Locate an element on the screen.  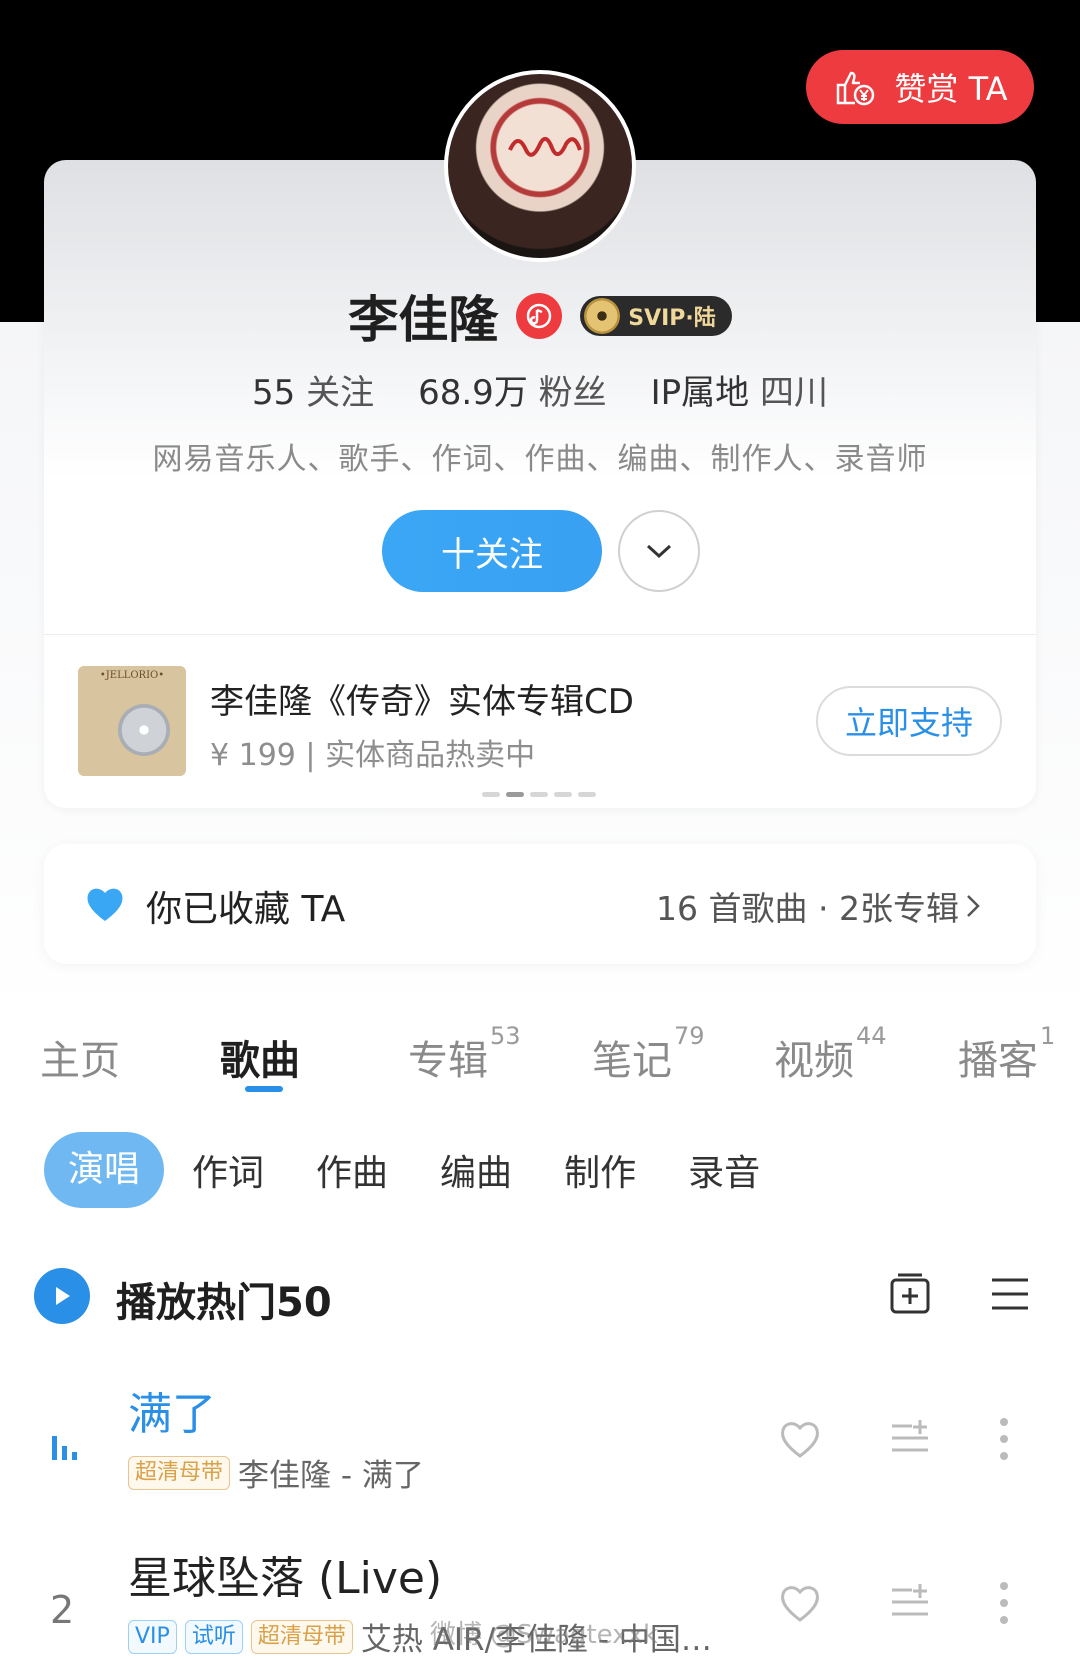
filter-record: 录音 is located at coordinates (724, 1170).